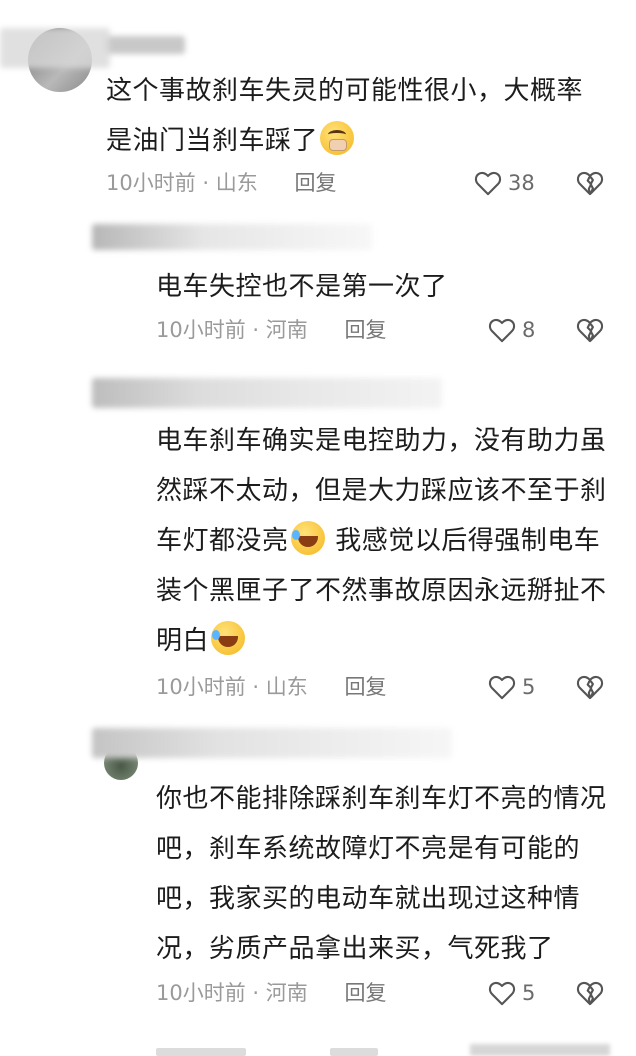 This screenshot has height=1056, width=636. What do you see at coordinates (337, 138) in the screenshot?
I see `pleading-face-icon` at bounding box center [337, 138].